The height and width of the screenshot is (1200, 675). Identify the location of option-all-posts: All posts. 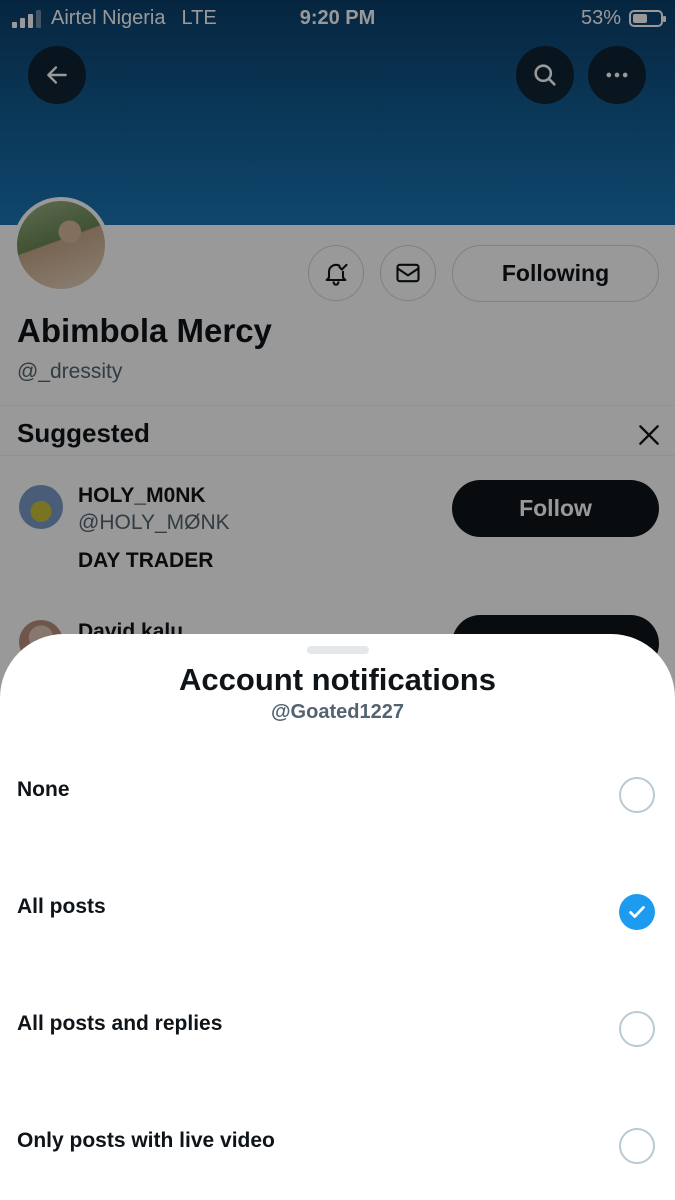
(337, 907).